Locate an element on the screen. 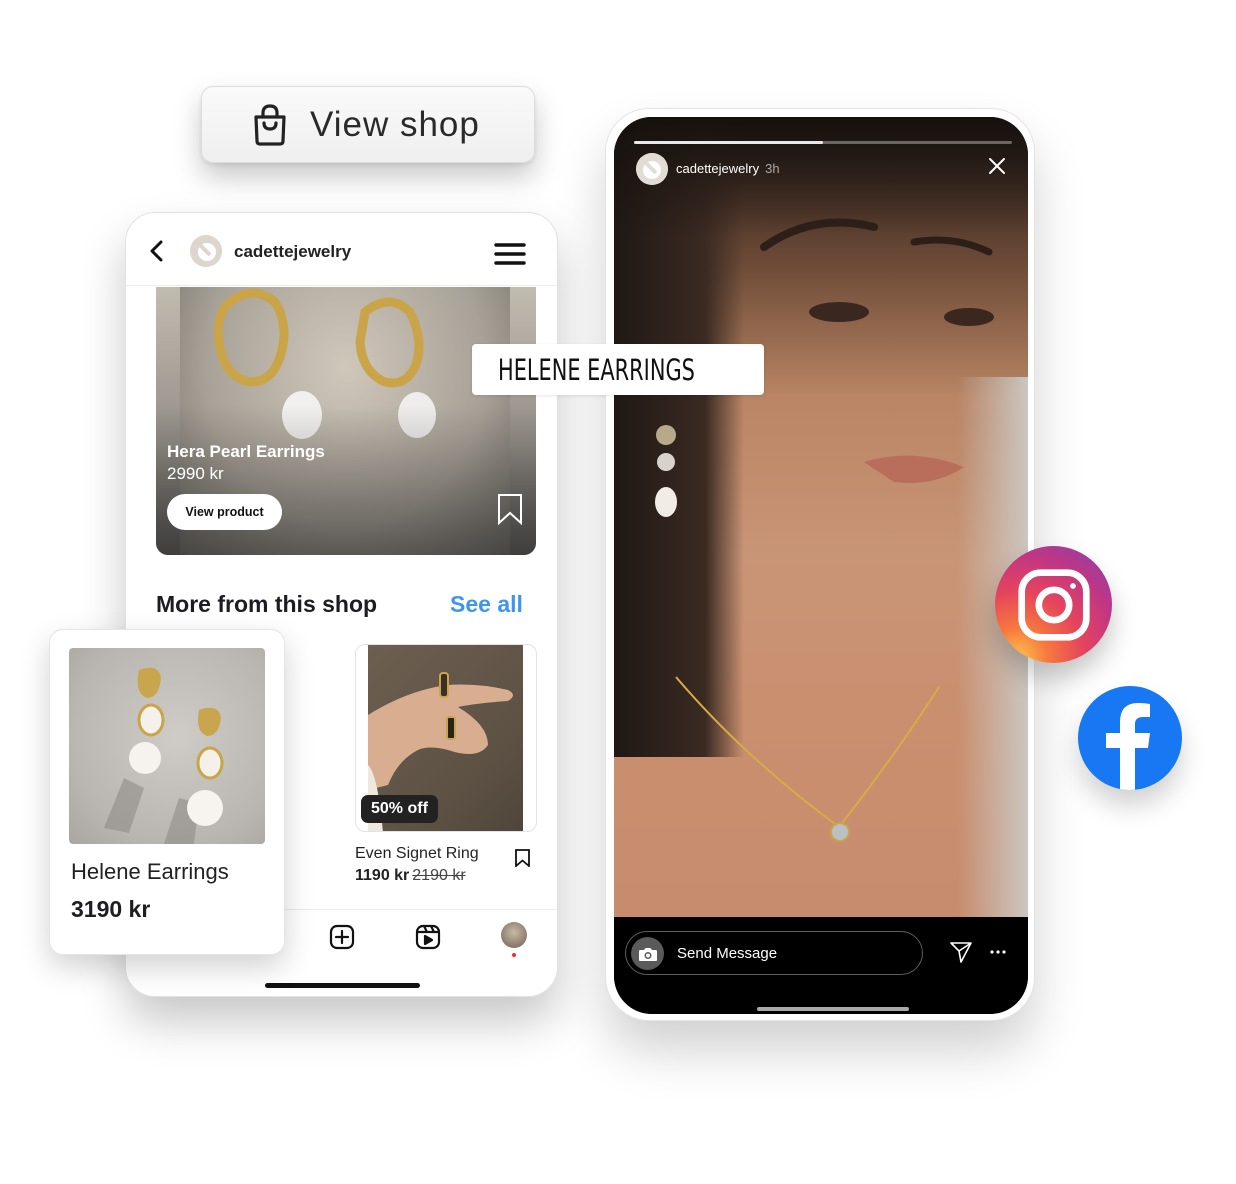 The height and width of the screenshot is (1184, 1236). product-card-ring: 50% off is located at coordinates (446, 738).